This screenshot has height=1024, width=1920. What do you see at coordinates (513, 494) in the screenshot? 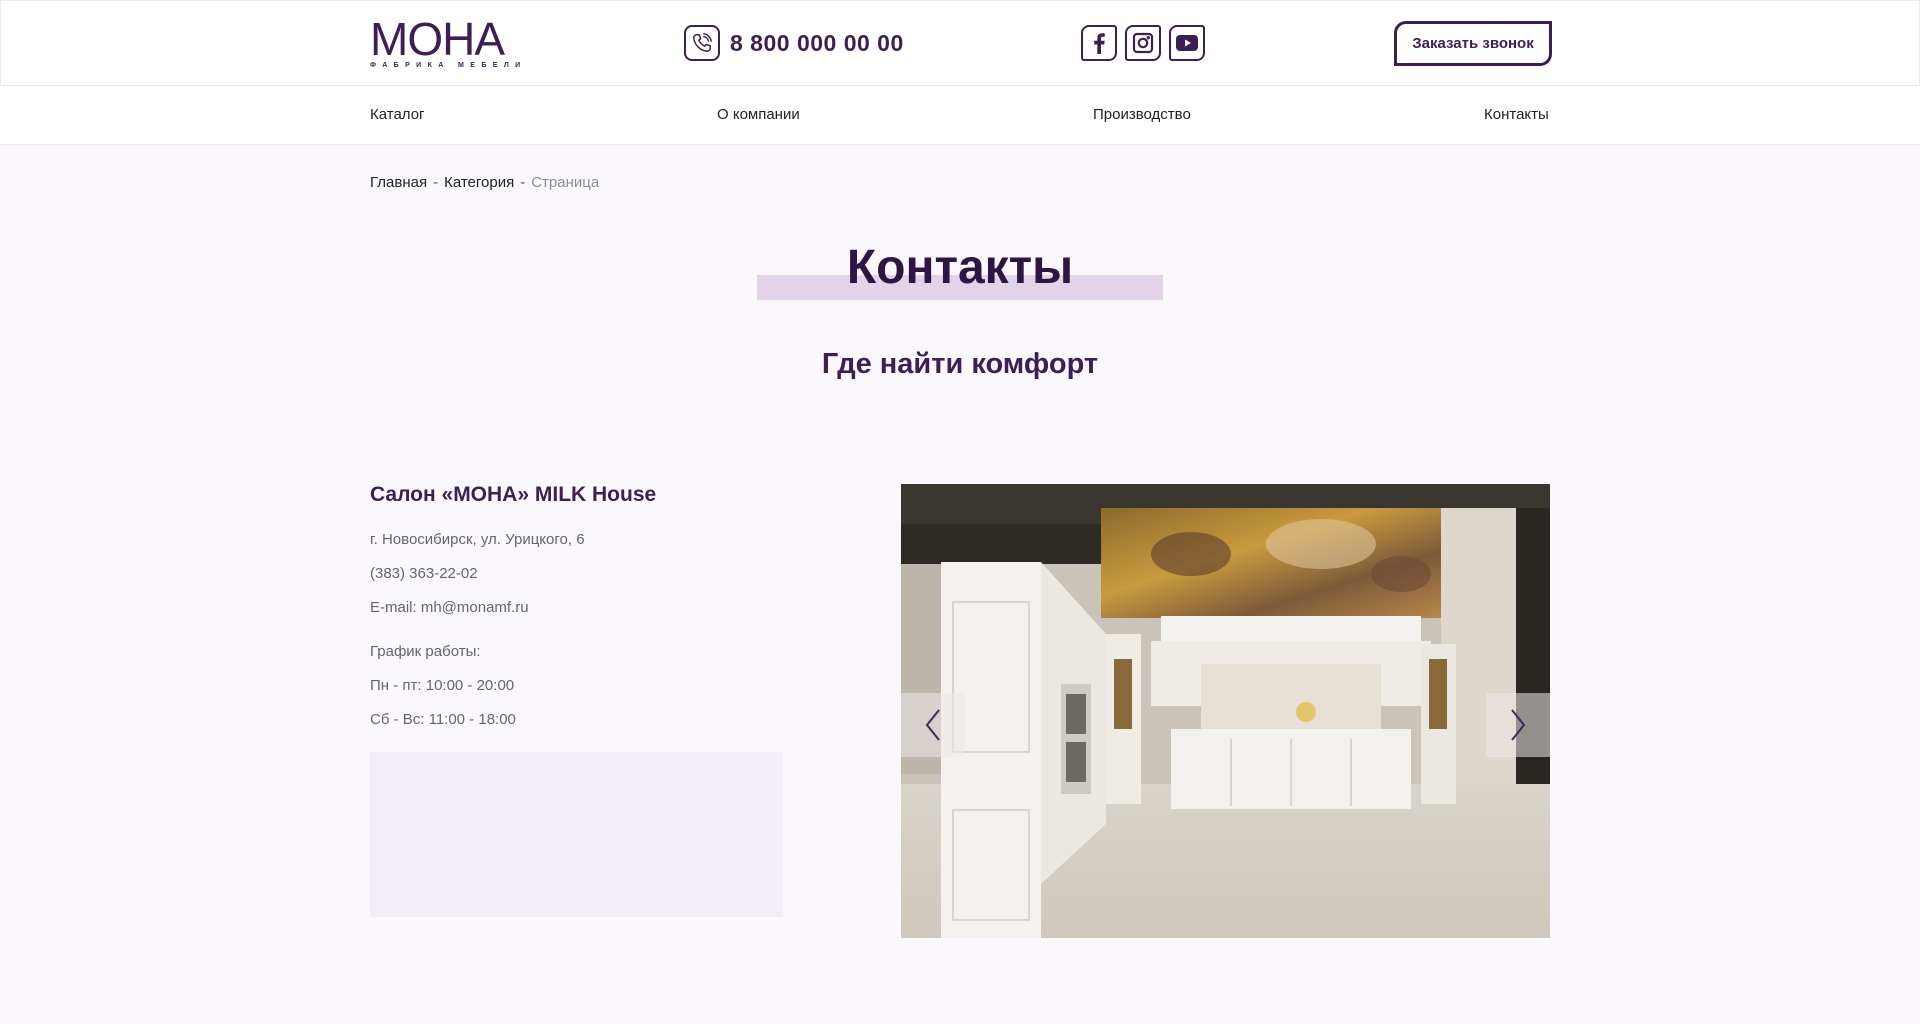
I see `salon-name: Салон «МОНА» MILK House` at bounding box center [513, 494].